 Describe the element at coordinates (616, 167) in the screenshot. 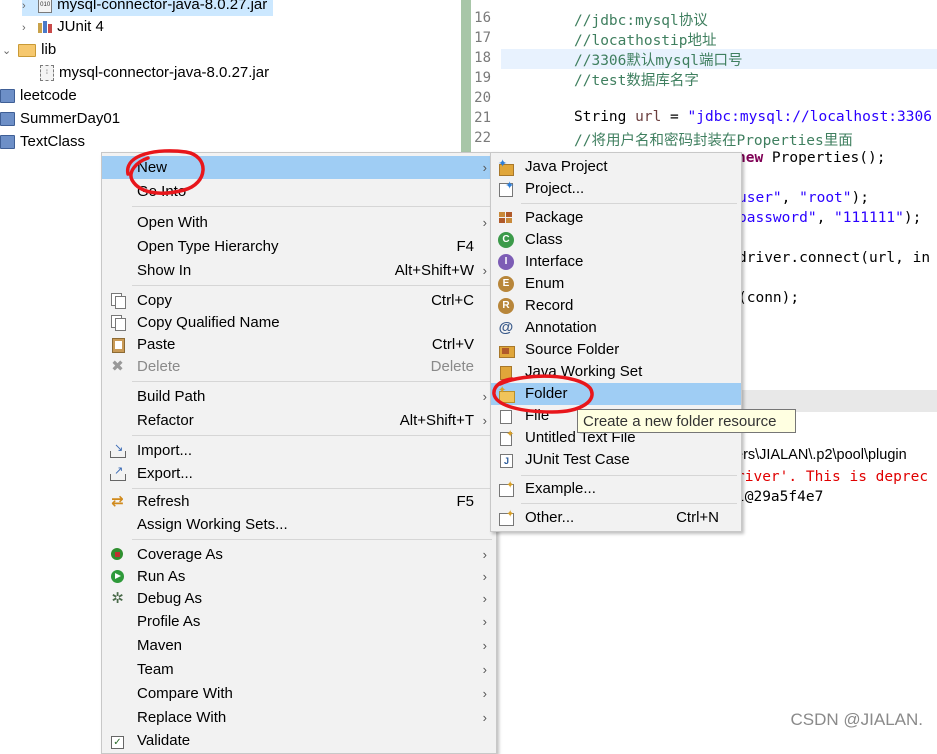

I see `submenu-item-java-project: ✦ Java Project` at that location.